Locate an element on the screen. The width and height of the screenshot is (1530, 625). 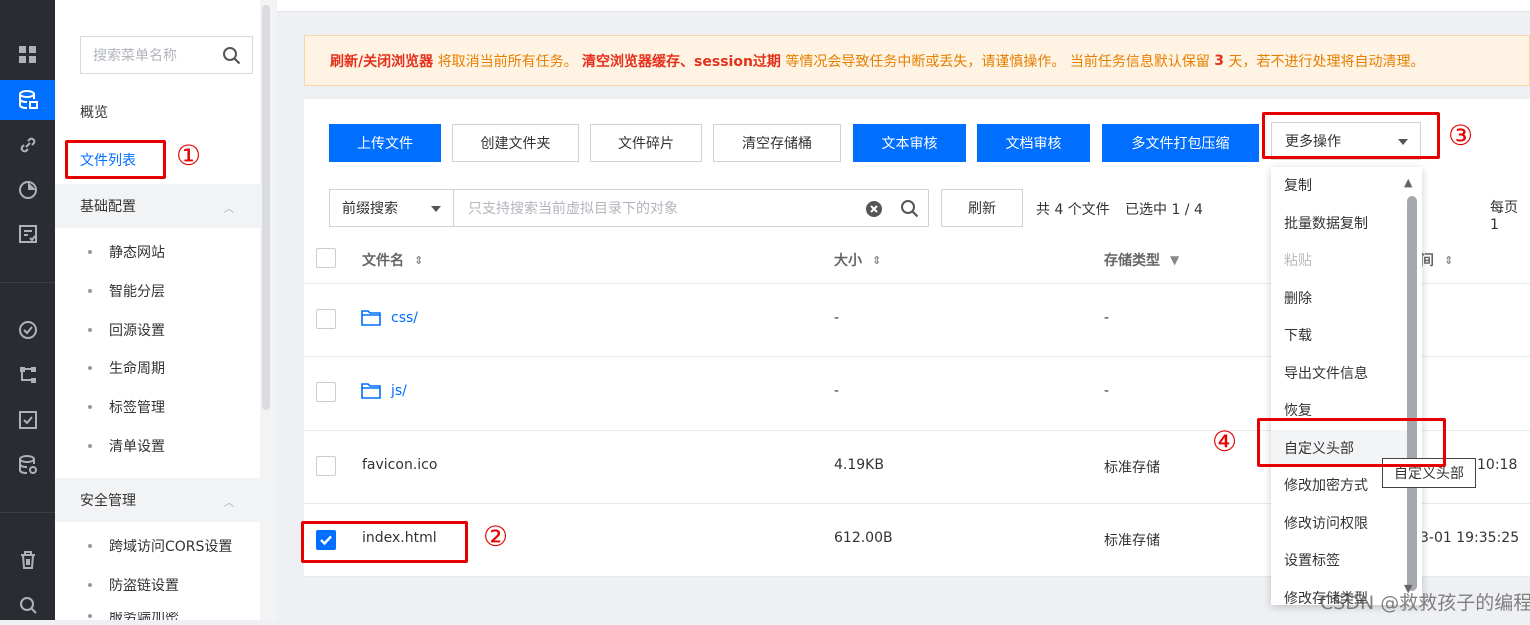
col-header-size: 大小 ⇕ is located at coordinates (857, 260).